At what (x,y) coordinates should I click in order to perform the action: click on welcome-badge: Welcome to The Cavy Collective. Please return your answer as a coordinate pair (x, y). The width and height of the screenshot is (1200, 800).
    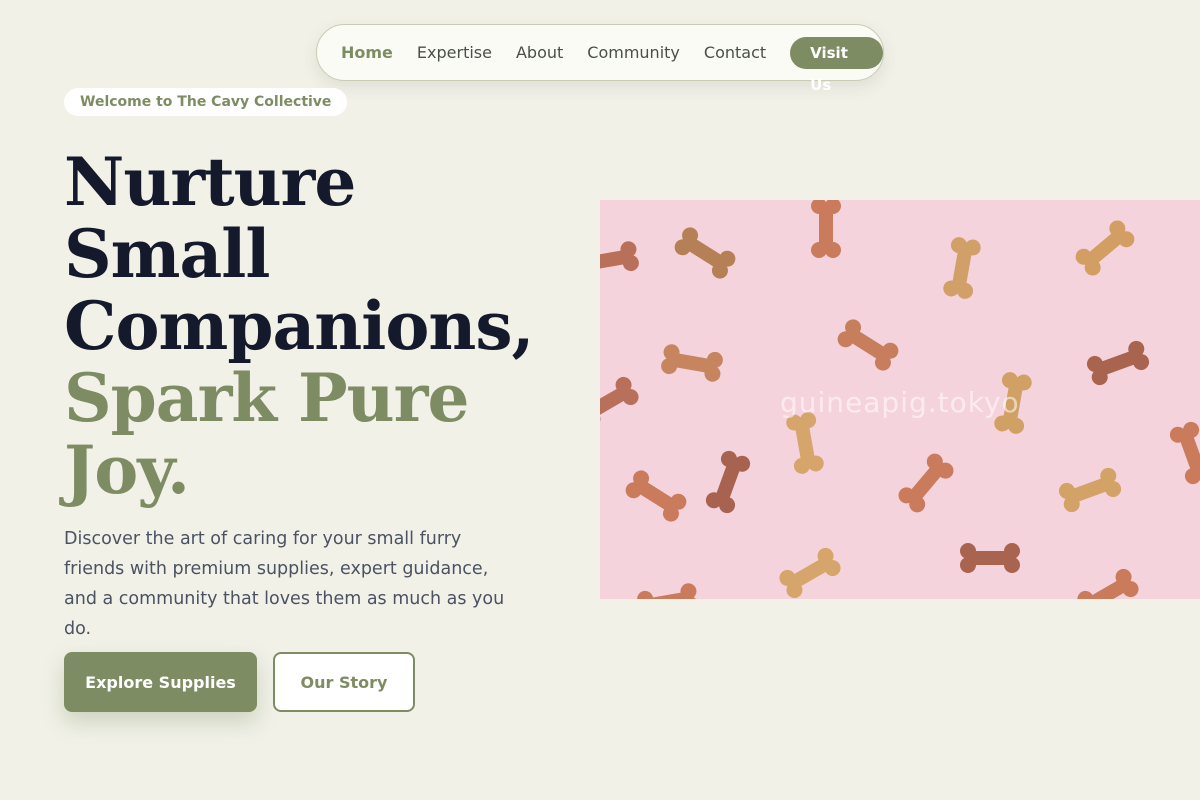
    Looking at the image, I should click on (206, 102).